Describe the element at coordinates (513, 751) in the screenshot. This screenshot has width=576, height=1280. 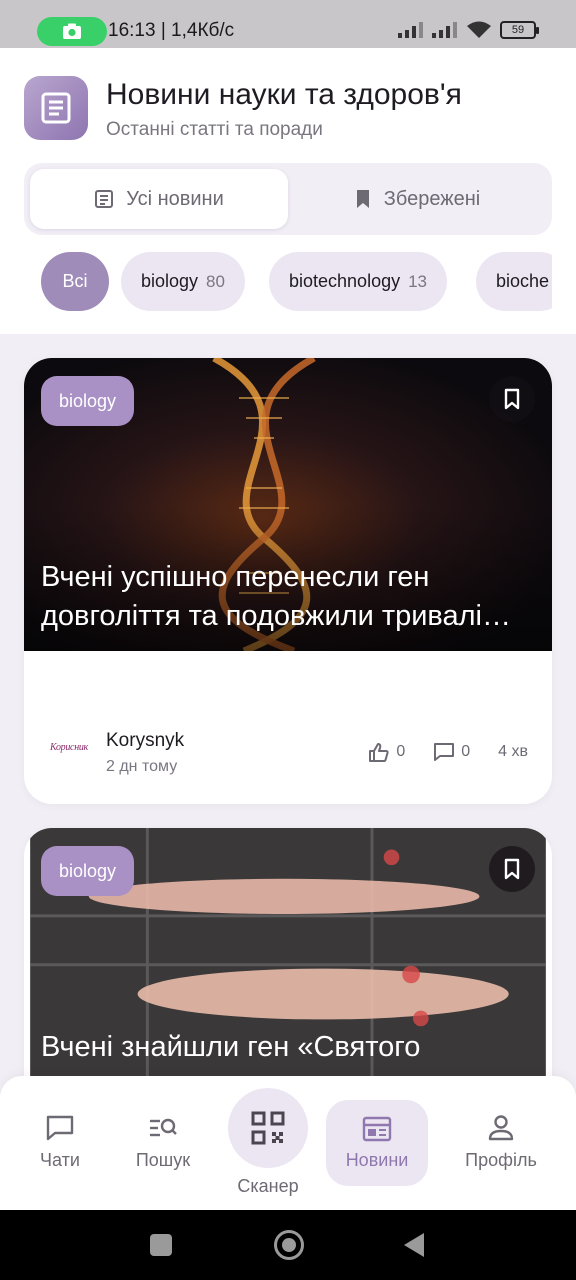
I see `read-time: 4 хв` at that location.